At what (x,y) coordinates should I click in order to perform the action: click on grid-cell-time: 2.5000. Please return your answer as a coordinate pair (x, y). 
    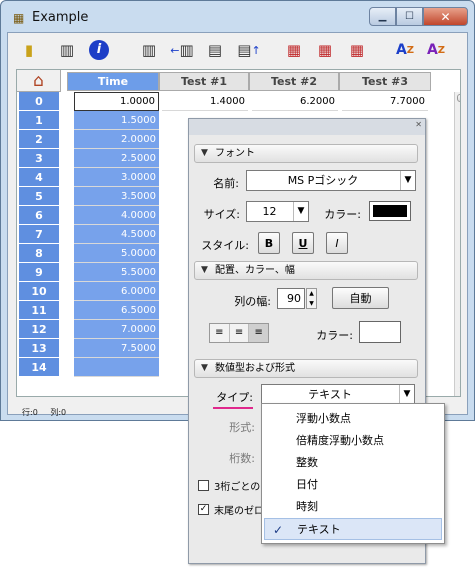
    Looking at the image, I should click on (116, 158).